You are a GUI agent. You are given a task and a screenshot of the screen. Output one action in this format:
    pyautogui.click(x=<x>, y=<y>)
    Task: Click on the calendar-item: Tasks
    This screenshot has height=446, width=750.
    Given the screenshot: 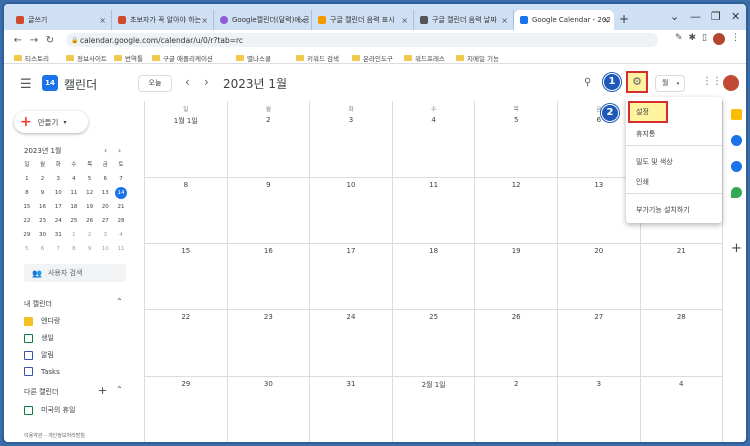 What is the action you would take?
    pyautogui.click(x=42, y=371)
    